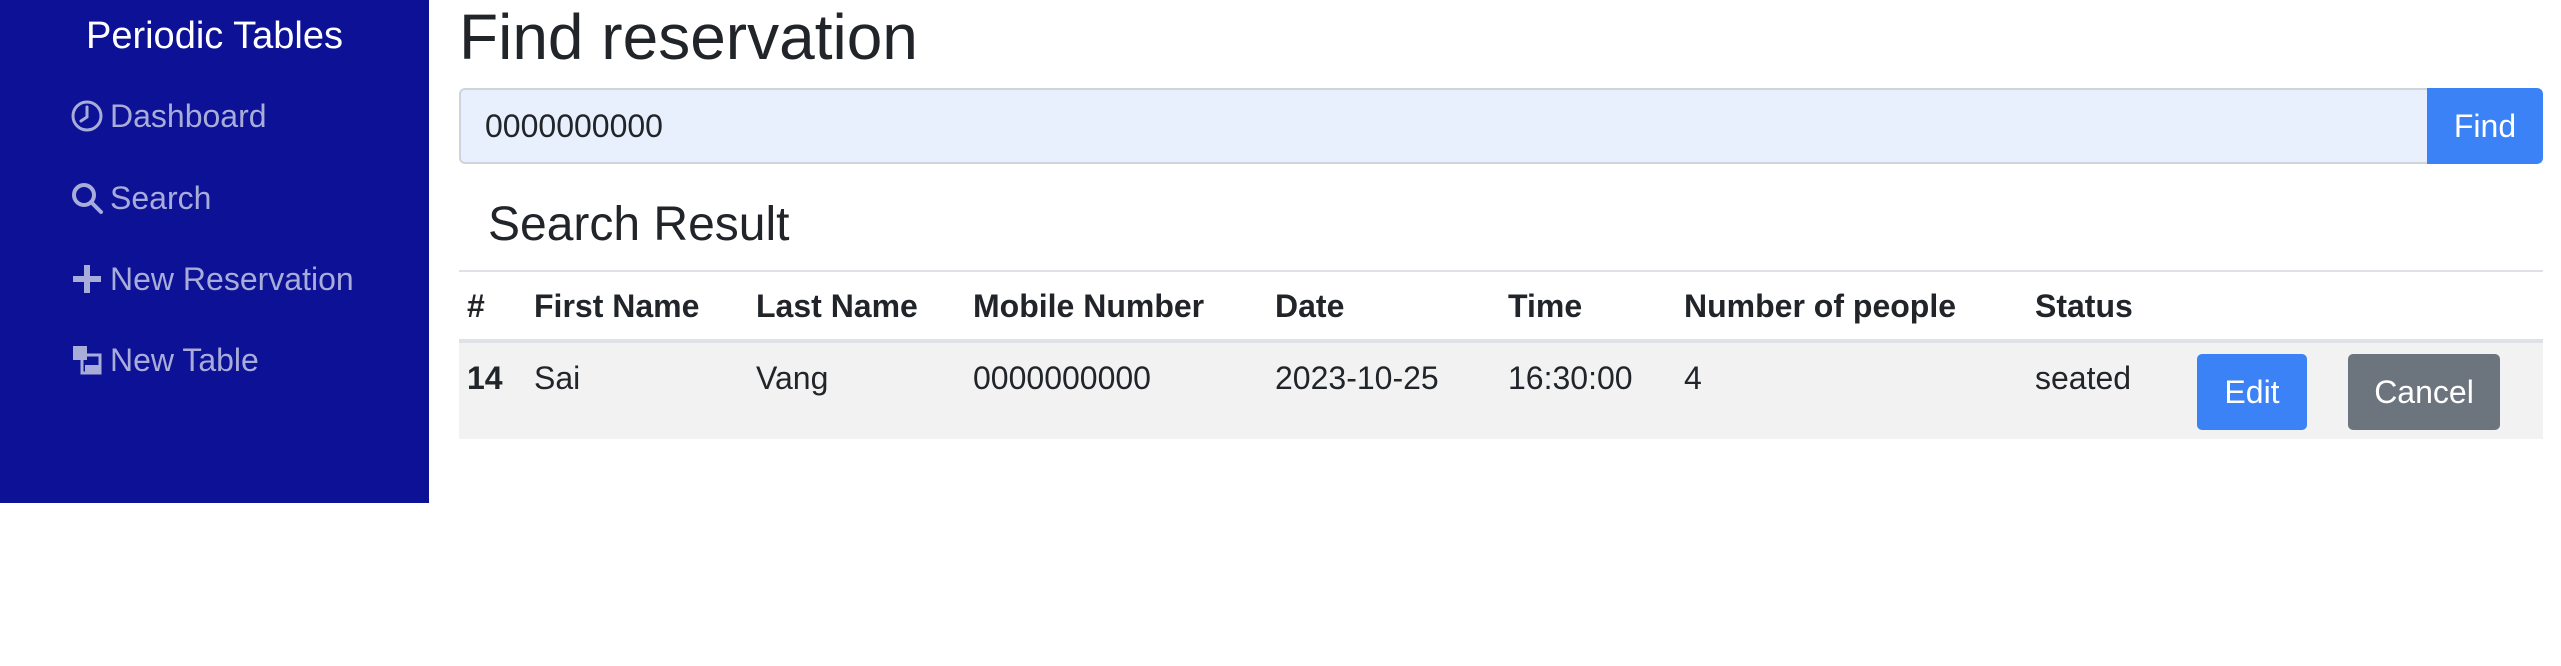  I want to click on sidebar-item-label: Dashboard, so click(188, 116).